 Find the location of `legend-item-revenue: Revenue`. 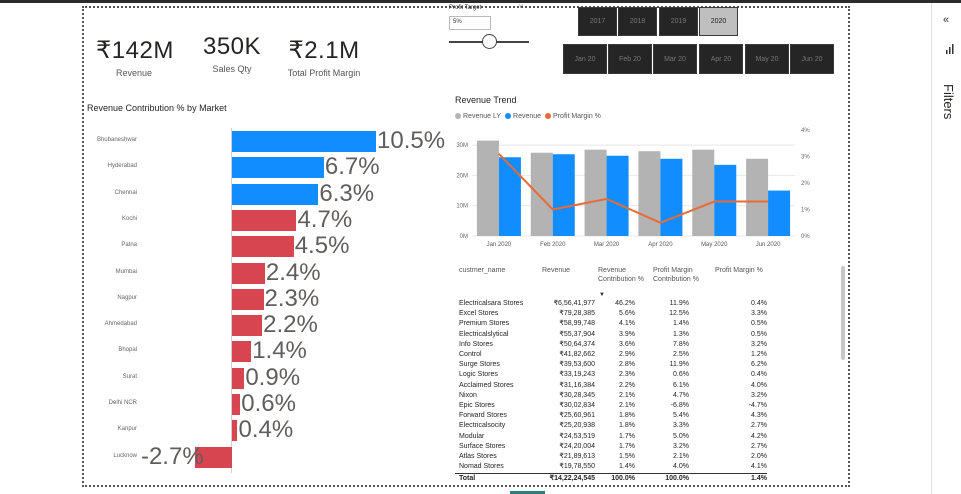

legend-item-revenue: Revenue is located at coordinates (523, 116).